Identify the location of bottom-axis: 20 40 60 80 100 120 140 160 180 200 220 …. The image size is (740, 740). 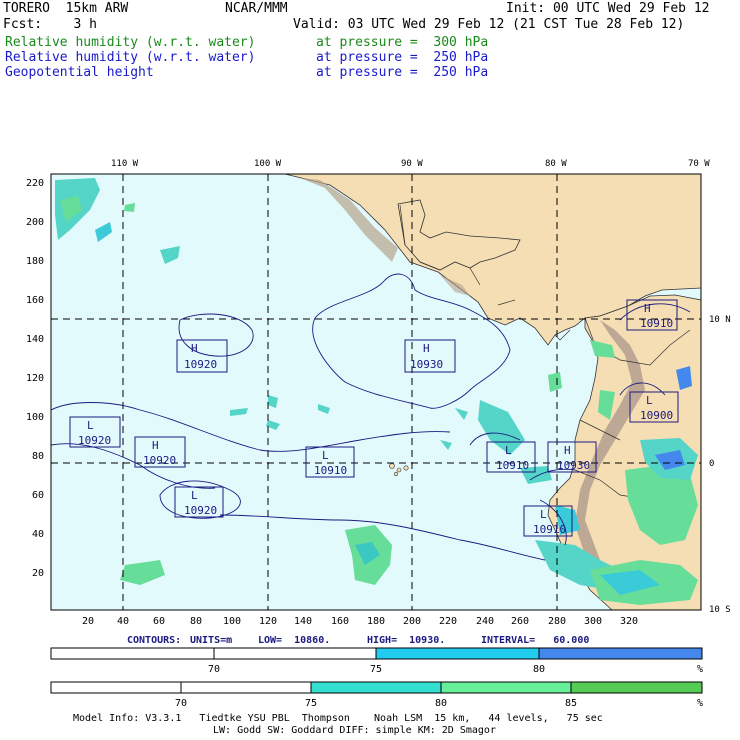
(360, 621).